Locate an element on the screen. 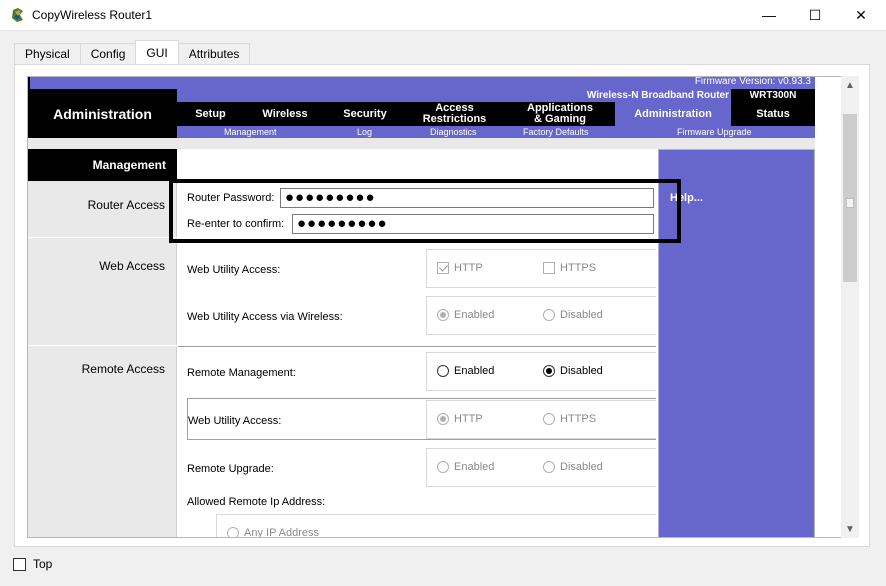  scroll-down-arrow-icon: ▼ is located at coordinates (850, 529).